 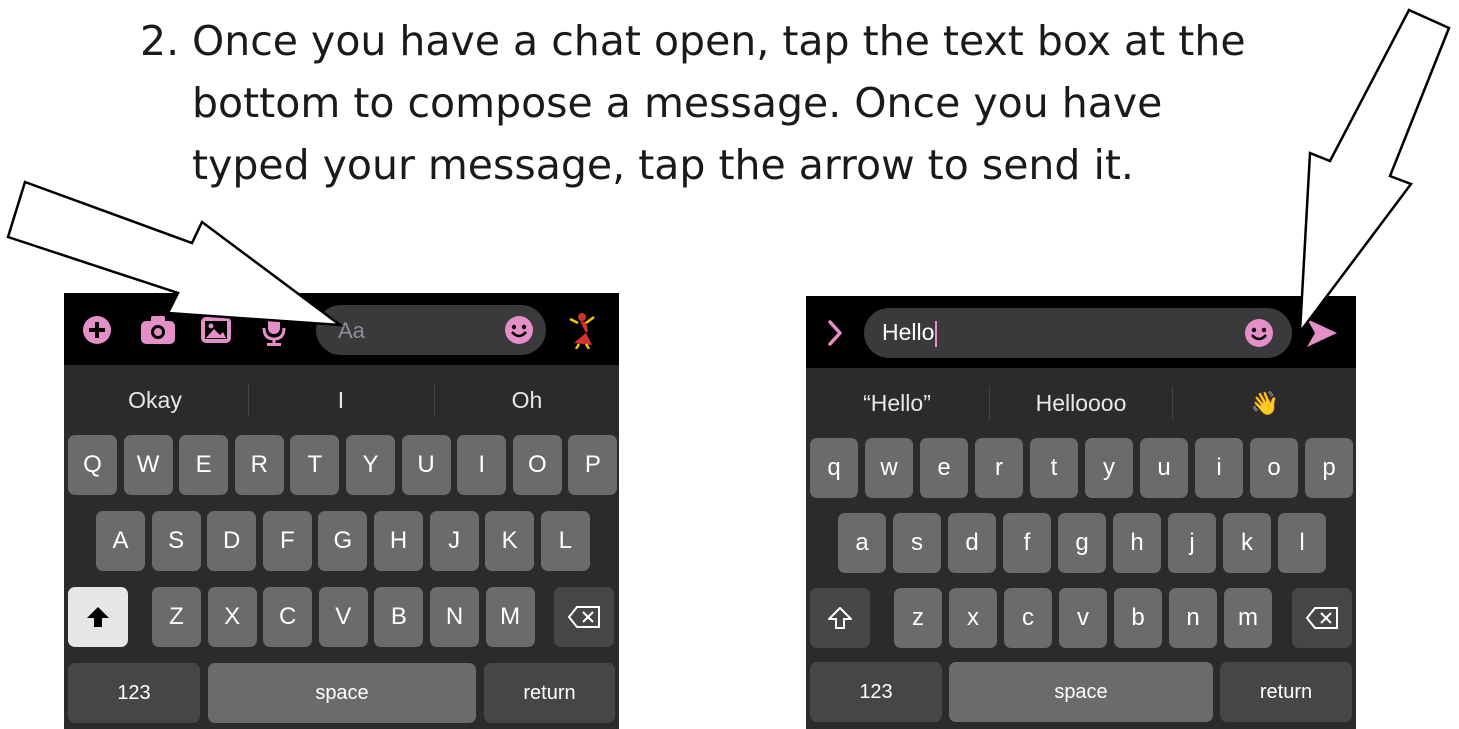 What do you see at coordinates (97, 330) in the screenshot?
I see `plus-icon` at bounding box center [97, 330].